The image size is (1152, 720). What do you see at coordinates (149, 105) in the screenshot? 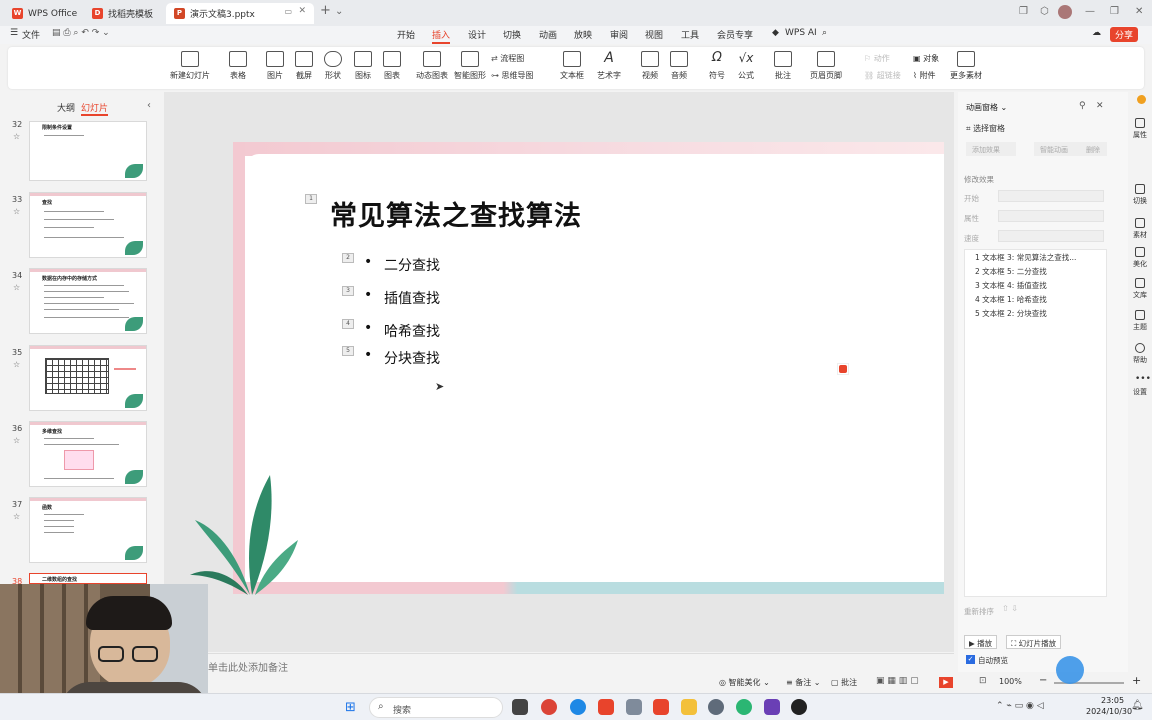
I see `collapse-icon: ‹` at bounding box center [149, 105].